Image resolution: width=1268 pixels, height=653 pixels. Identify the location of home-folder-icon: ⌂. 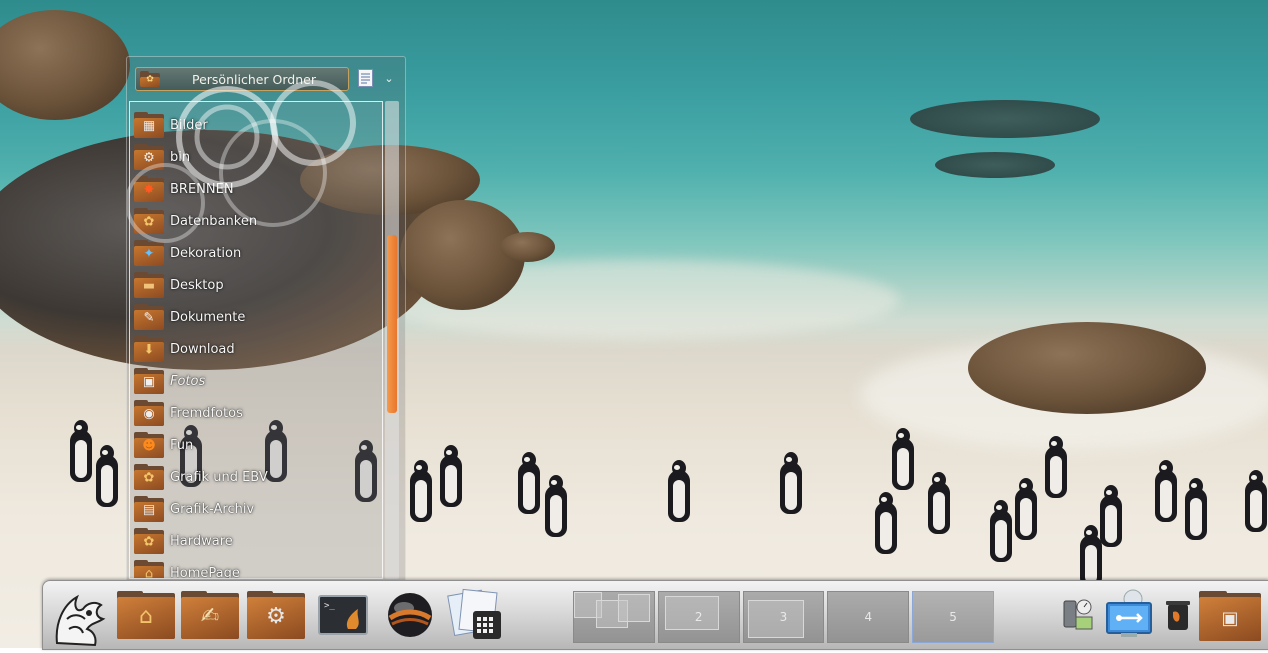
(146, 615).